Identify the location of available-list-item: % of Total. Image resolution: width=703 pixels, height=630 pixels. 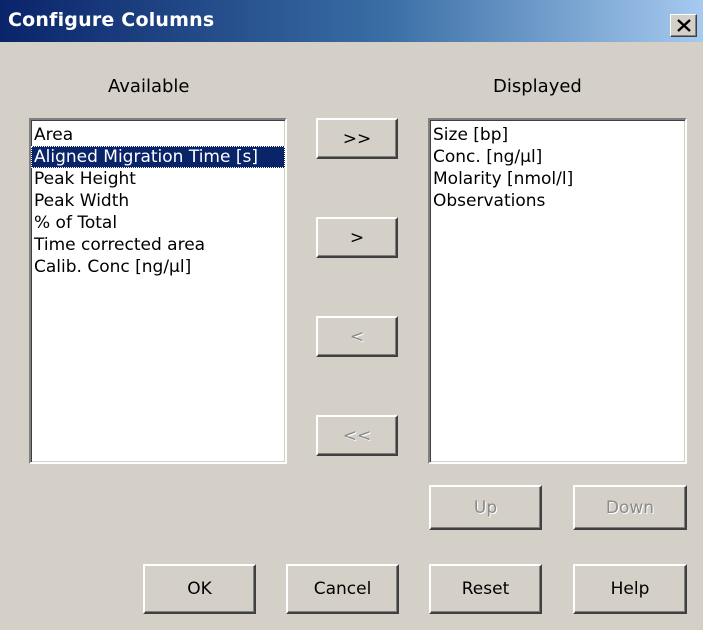
(158, 223).